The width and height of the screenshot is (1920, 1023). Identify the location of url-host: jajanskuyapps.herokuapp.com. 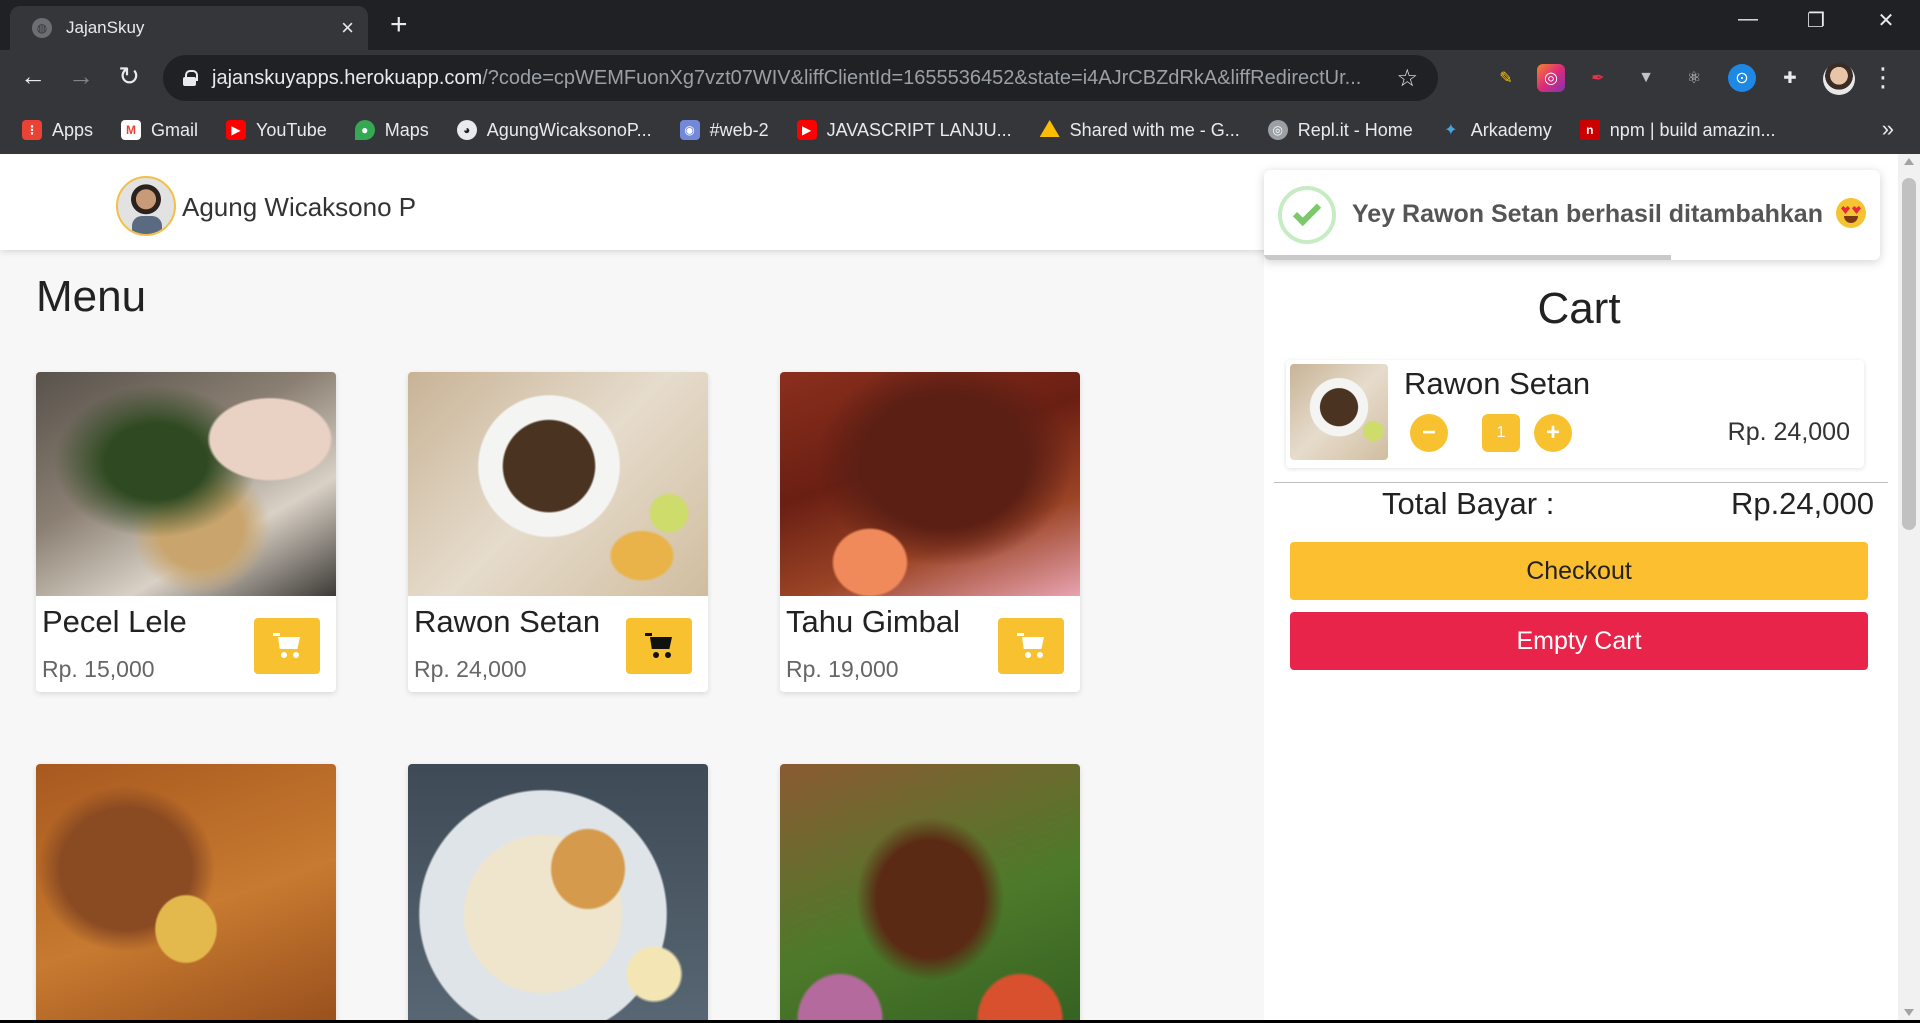
(347, 77).